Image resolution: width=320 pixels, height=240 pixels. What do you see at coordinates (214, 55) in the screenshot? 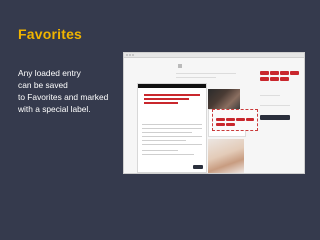
I see `window-titlebar` at bounding box center [214, 55].